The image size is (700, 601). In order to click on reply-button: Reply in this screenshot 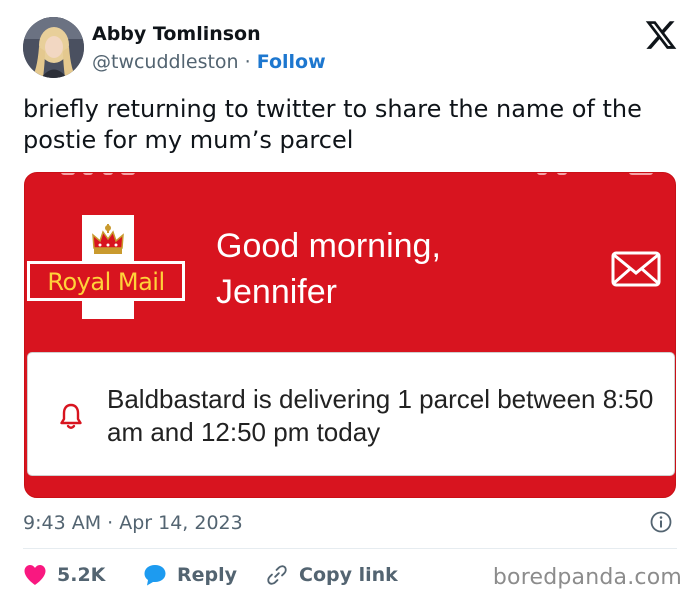, I will do `click(190, 575)`.